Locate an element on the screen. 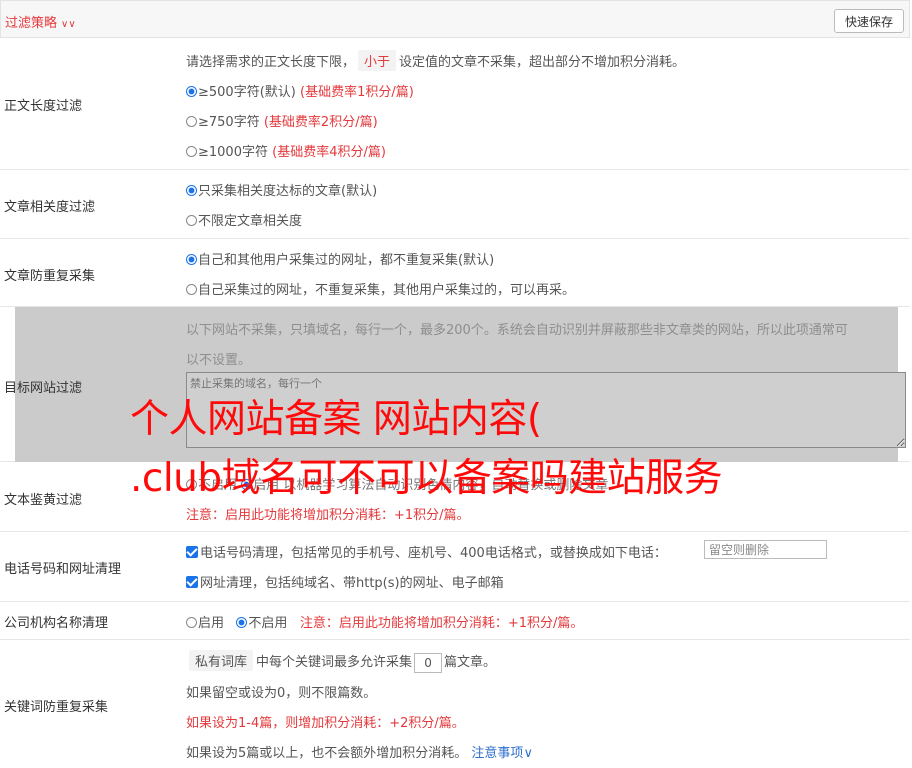 This screenshot has height=768, width=912. chevron-down-icon: ∨ is located at coordinates (528, 753).